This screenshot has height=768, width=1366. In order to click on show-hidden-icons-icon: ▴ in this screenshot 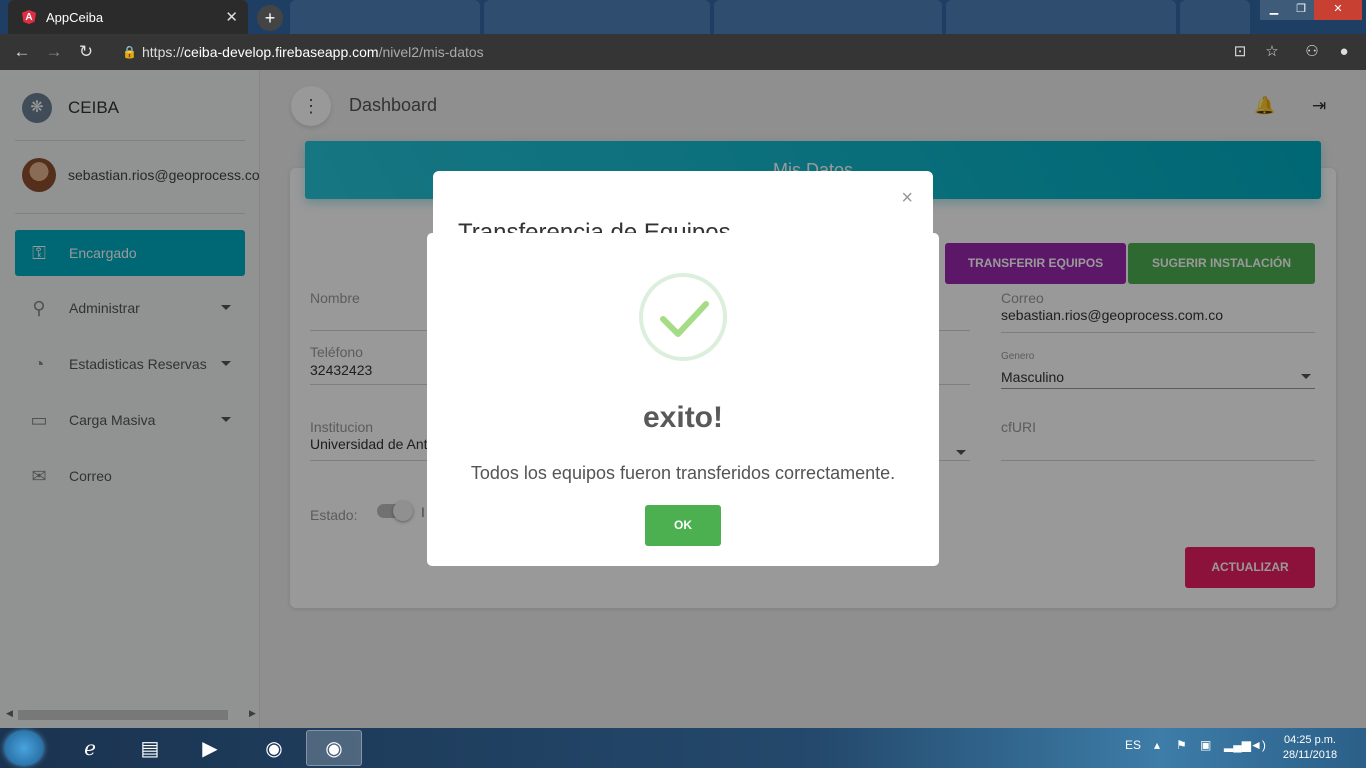, I will do `click(1157, 745)`.